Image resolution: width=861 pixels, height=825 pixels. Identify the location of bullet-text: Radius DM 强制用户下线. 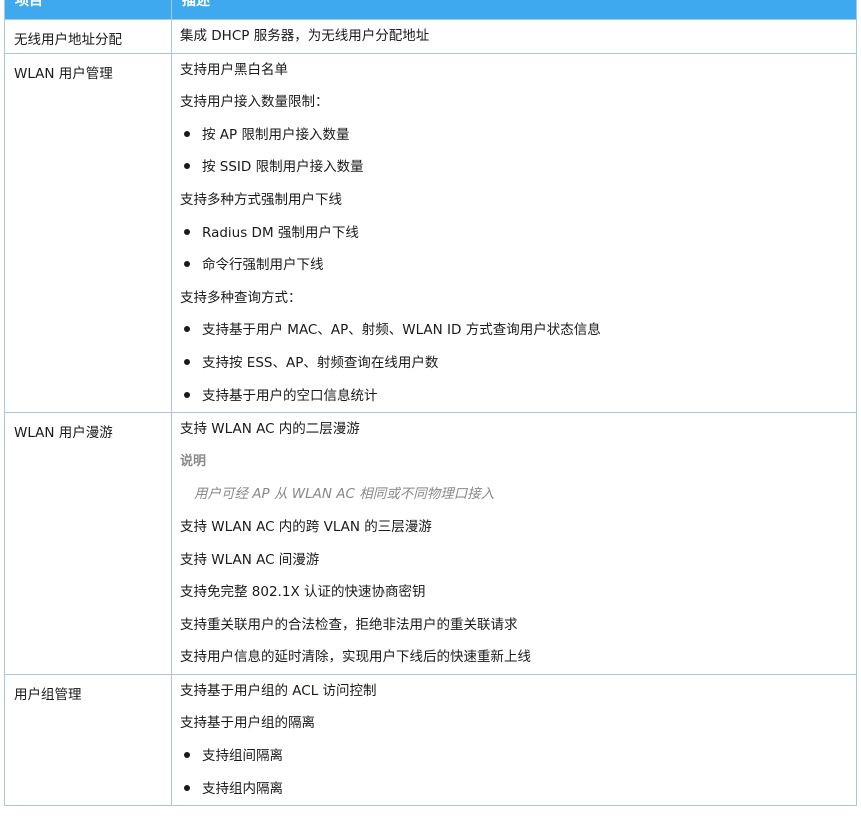
(280, 232).